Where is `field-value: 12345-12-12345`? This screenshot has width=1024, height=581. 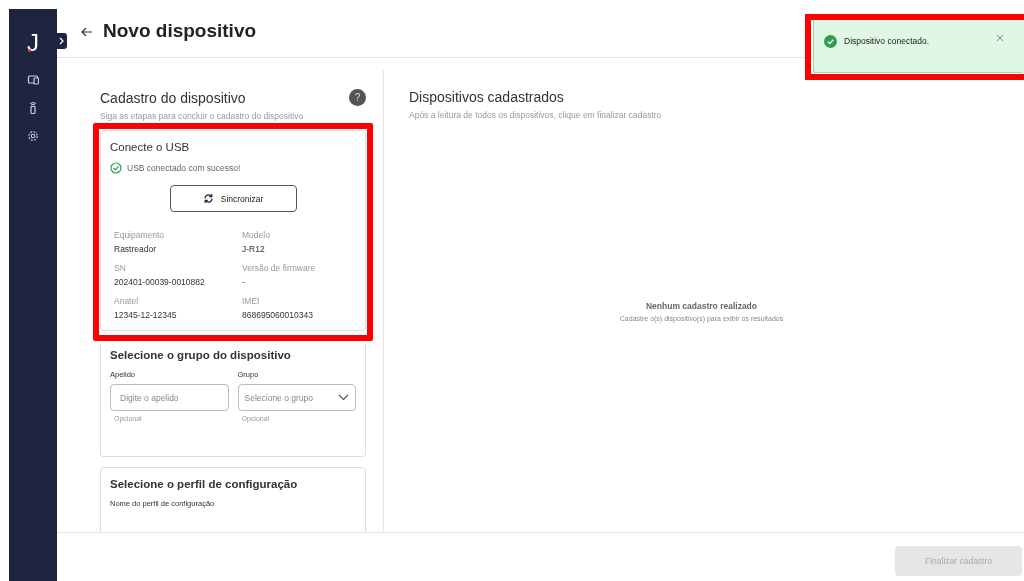
field-value: 12345-12-12345 is located at coordinates (146, 315).